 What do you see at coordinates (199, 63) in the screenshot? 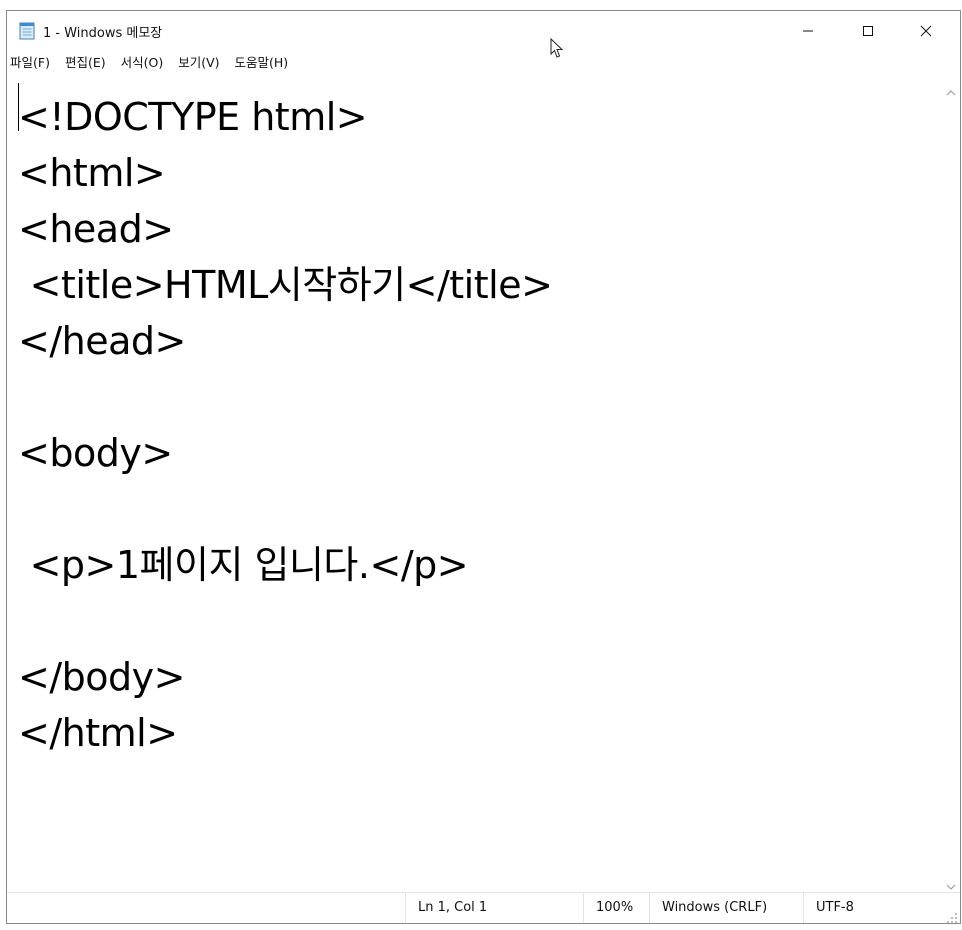
I see `menu-view: 보기(V)` at bounding box center [199, 63].